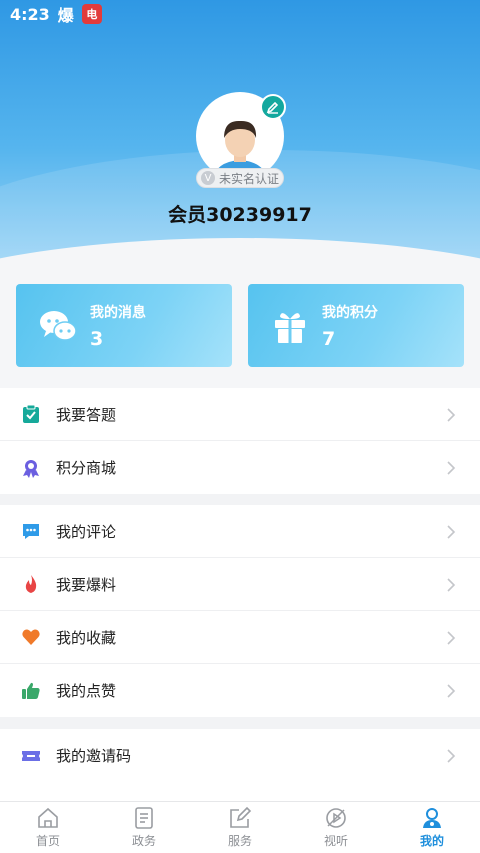  Describe the element at coordinates (31, 531) in the screenshot. I see `comment-icon` at that location.